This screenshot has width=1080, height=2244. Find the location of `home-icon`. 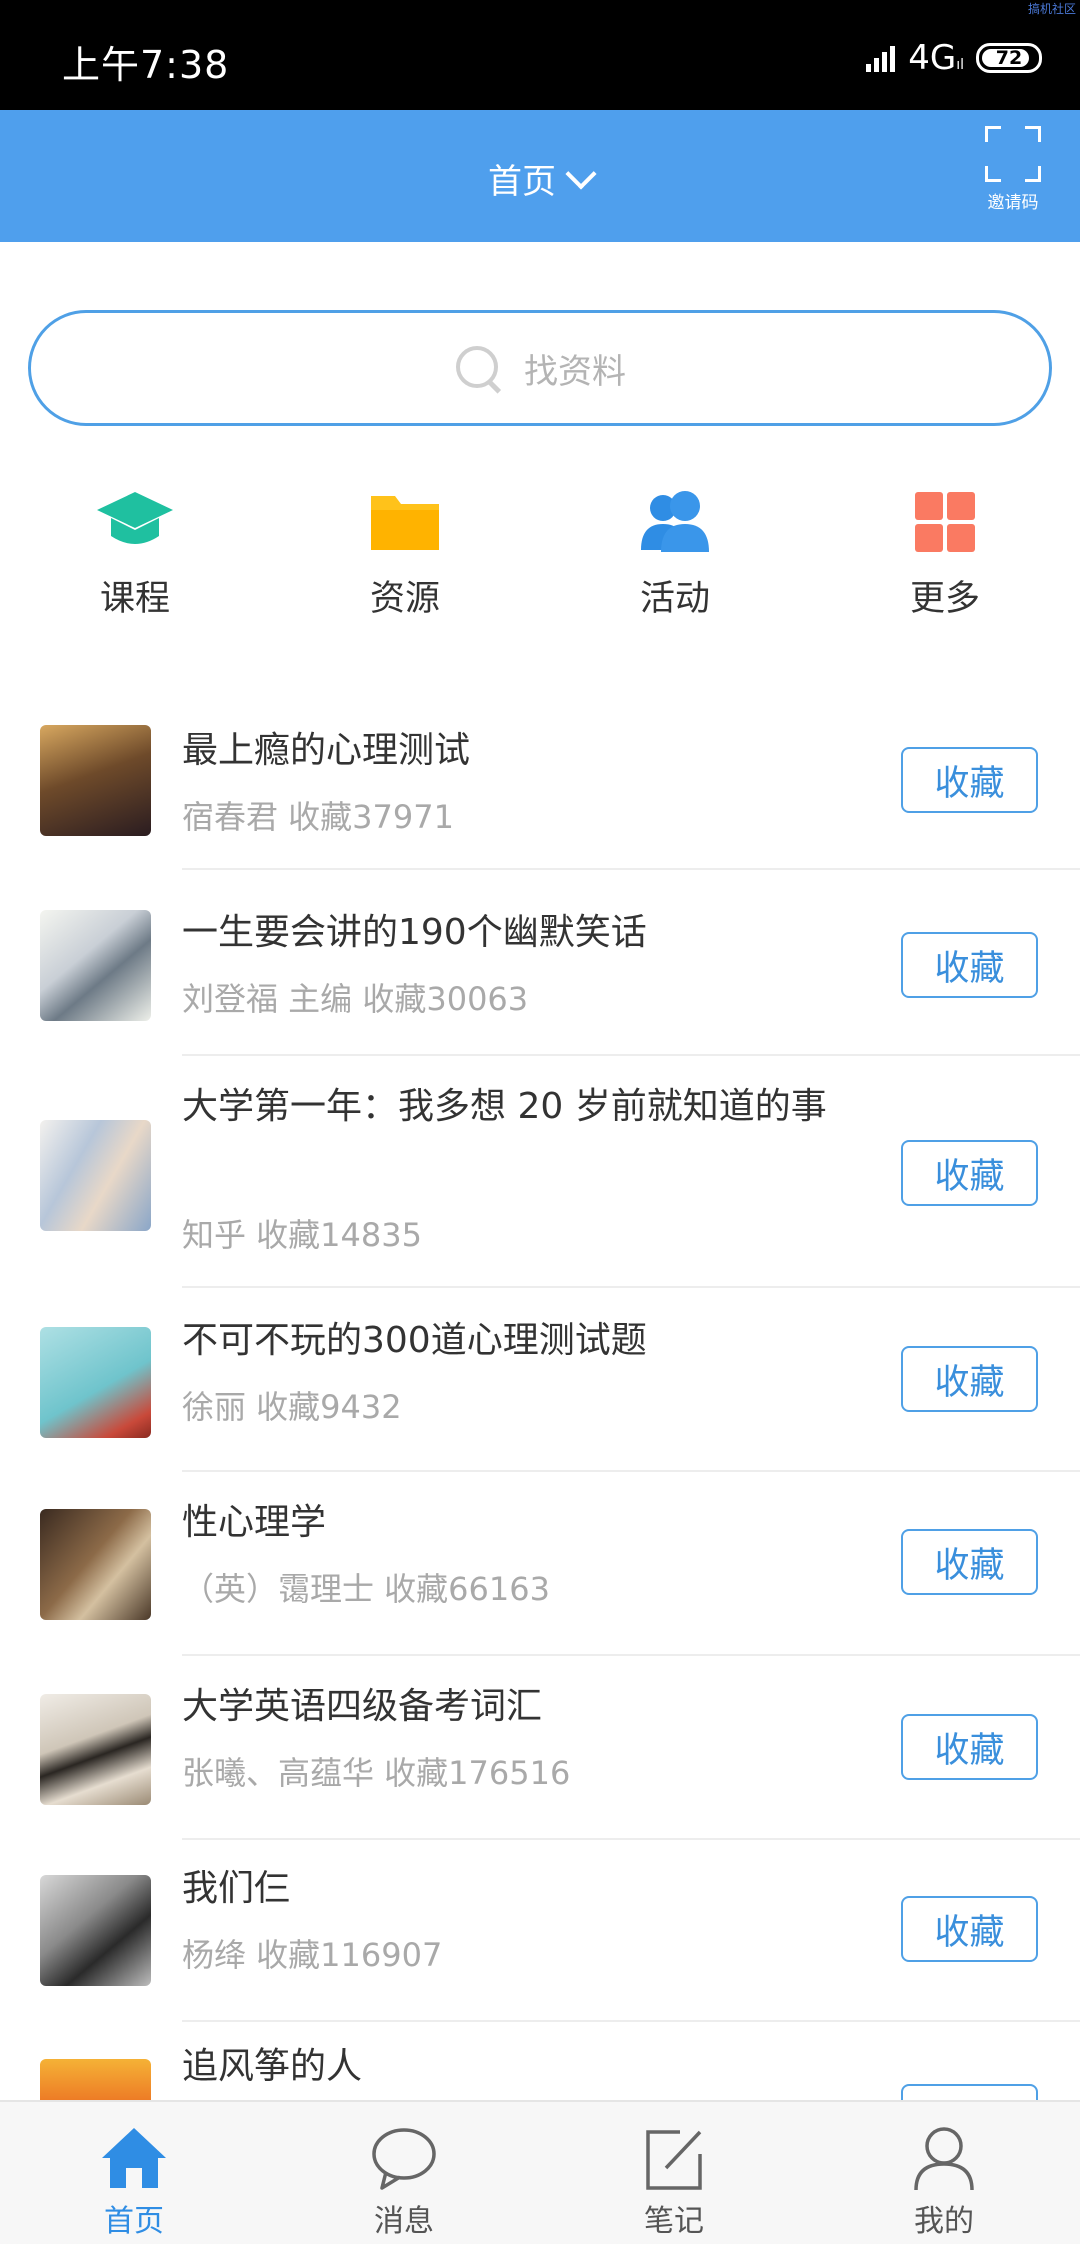

home-icon is located at coordinates (134, 2158).